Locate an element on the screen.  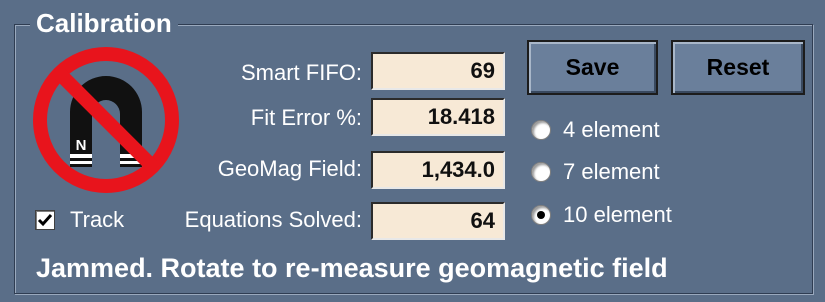
radio-10-element: 10 element is located at coordinates (601, 215).